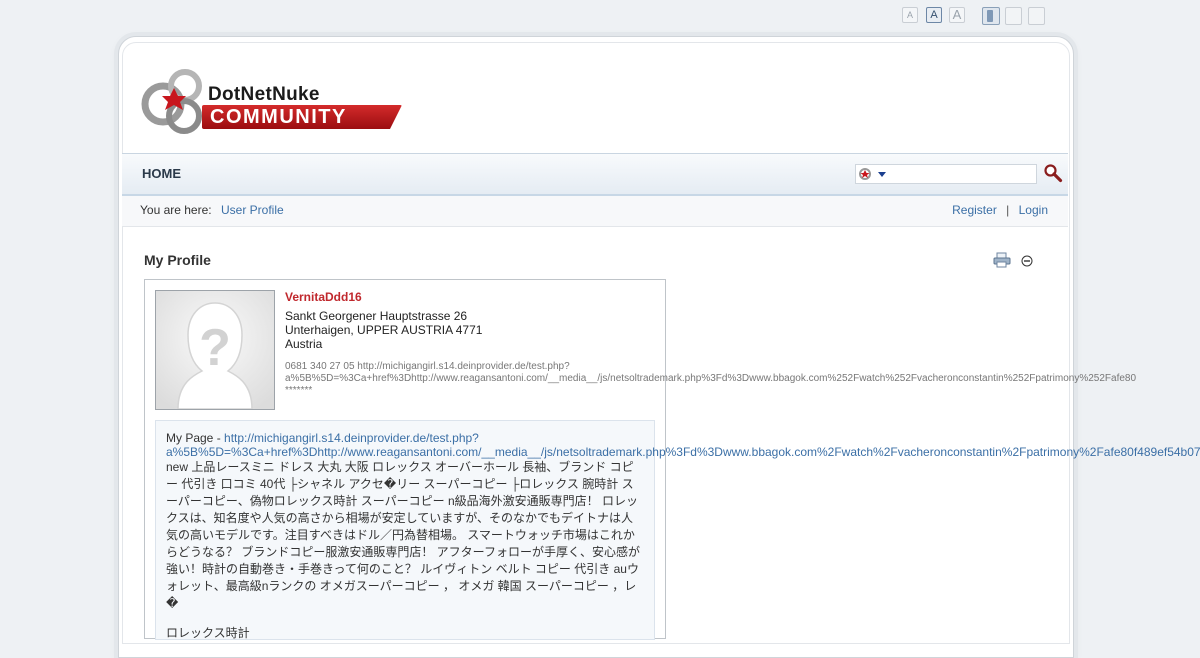  Describe the element at coordinates (991, 16) in the screenshot. I see `layout-narrow-button` at that location.